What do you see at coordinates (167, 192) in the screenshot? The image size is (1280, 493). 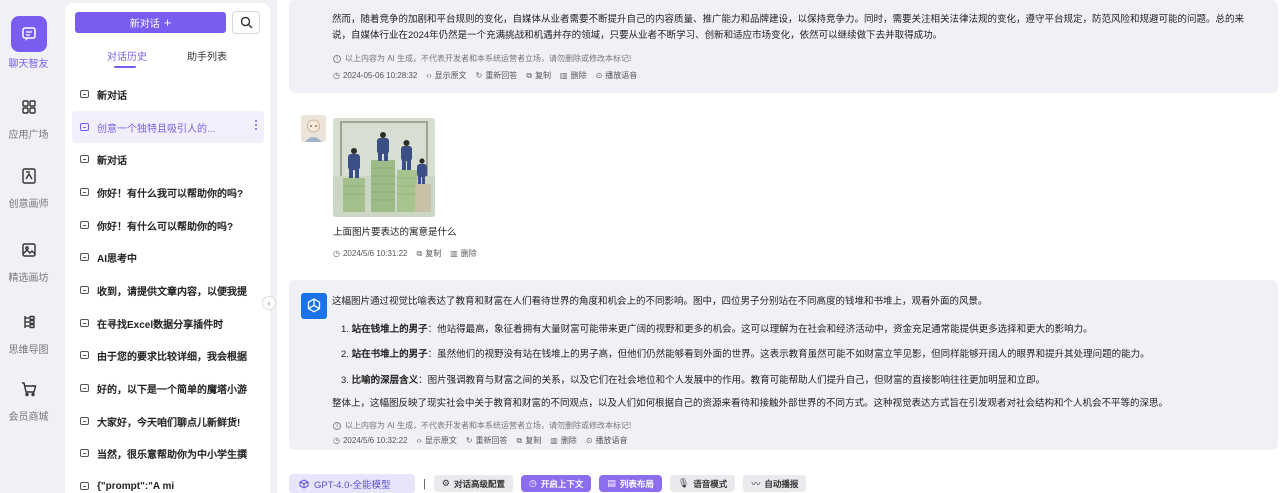 I see `history-item: 你好！有什么我可以帮助你的吗?` at bounding box center [167, 192].